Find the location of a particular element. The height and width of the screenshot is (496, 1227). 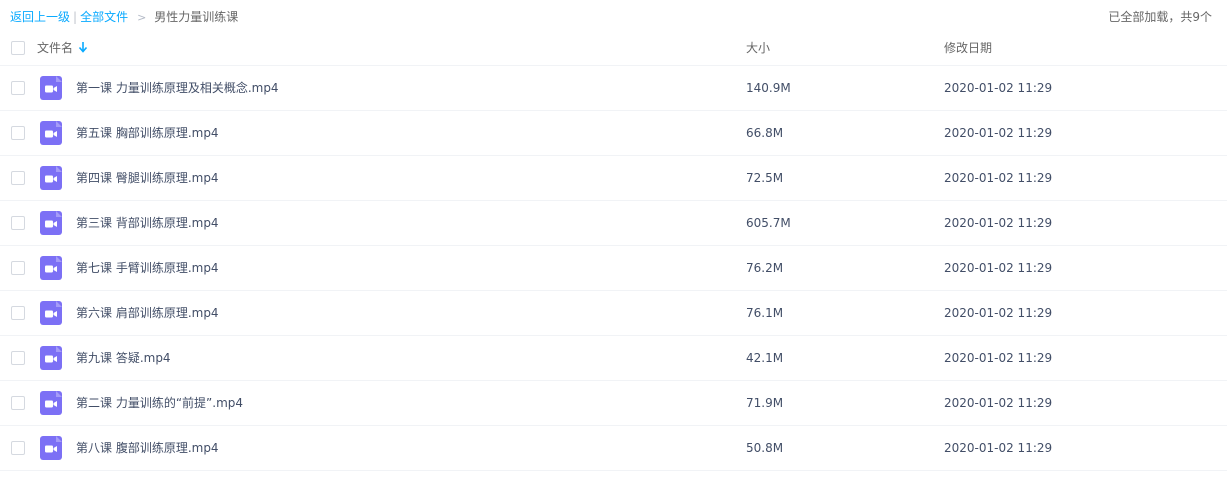

file-row: 第八课 腹部训练原理.mp4 50.8M 2020-01-02 11:29 is located at coordinates (613, 447).